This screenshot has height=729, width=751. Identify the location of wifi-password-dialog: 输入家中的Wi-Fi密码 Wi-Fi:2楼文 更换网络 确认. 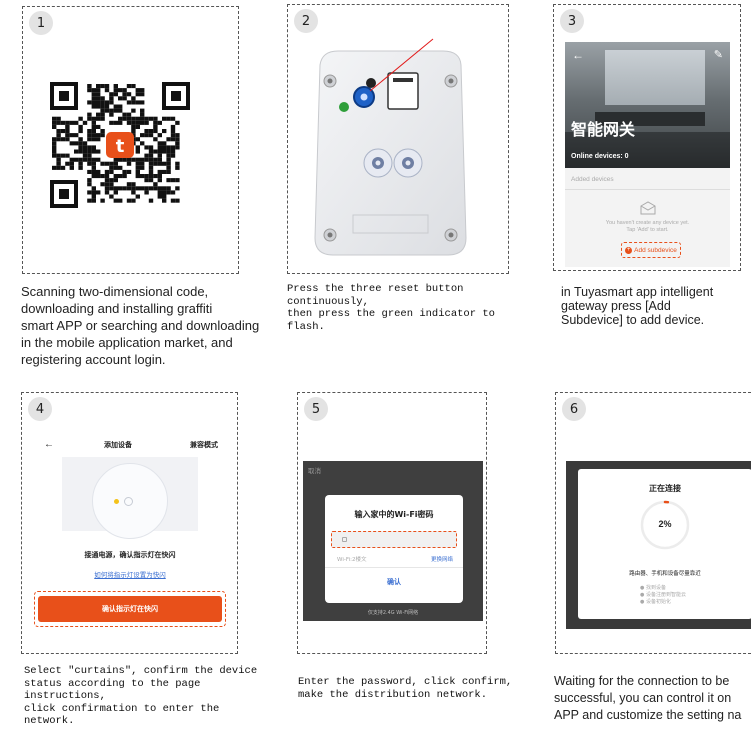
(394, 549).